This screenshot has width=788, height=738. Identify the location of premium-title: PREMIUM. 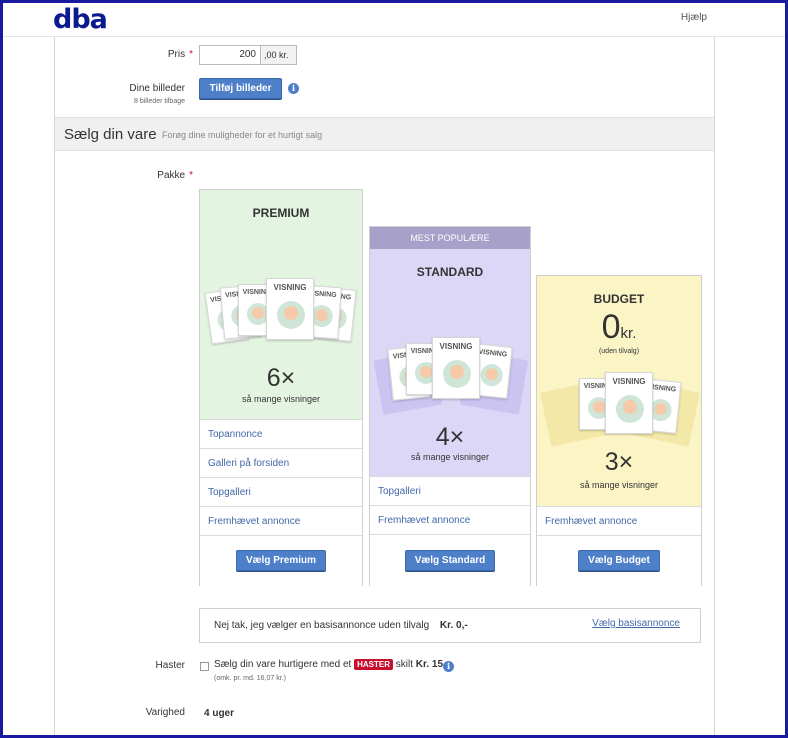
(281, 213).